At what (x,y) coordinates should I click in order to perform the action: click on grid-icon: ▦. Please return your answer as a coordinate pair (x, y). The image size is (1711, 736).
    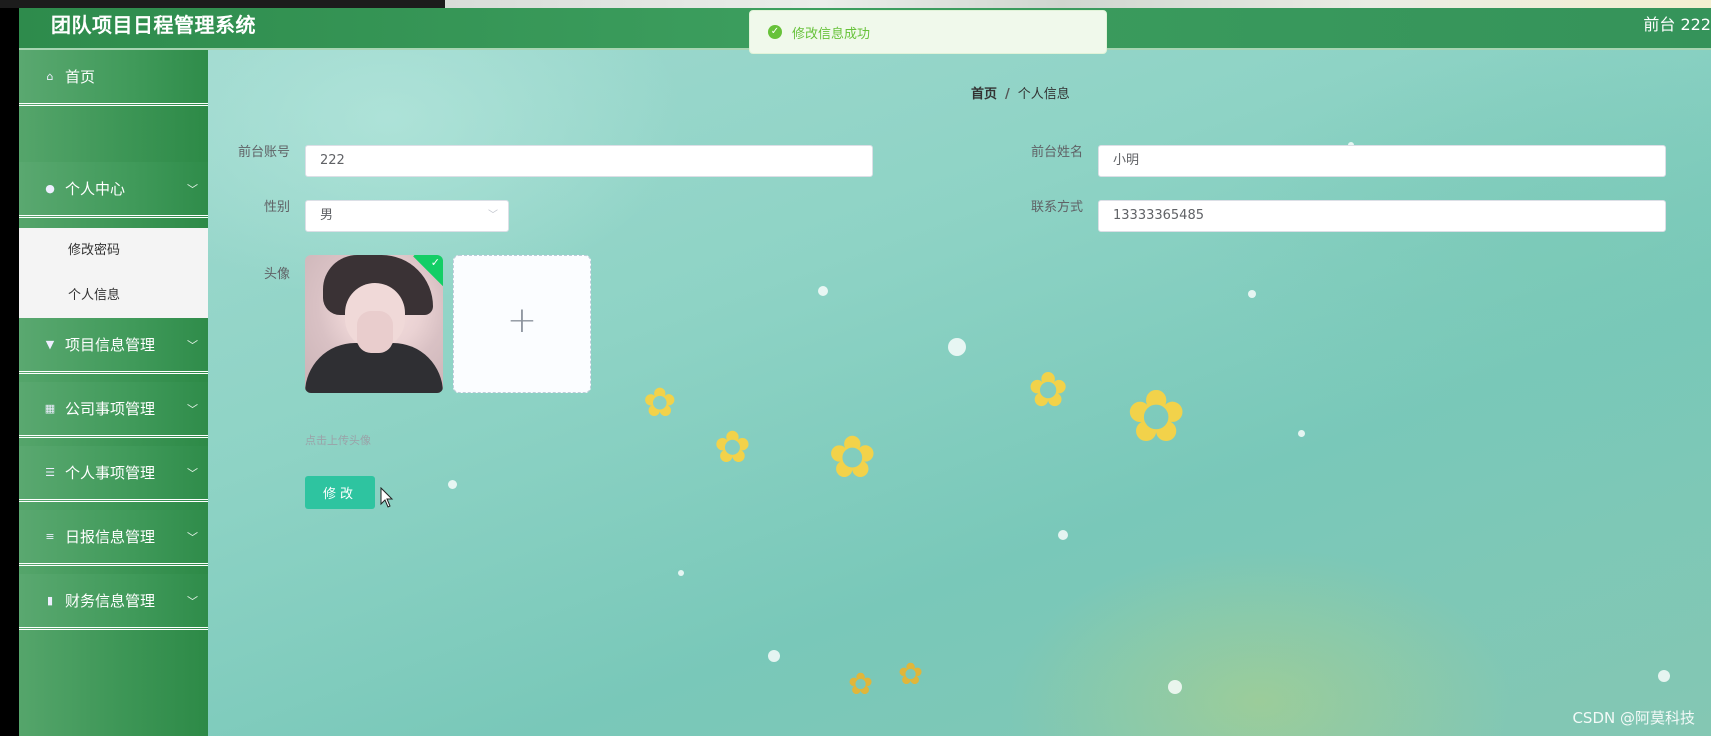
    Looking at the image, I should click on (50, 408).